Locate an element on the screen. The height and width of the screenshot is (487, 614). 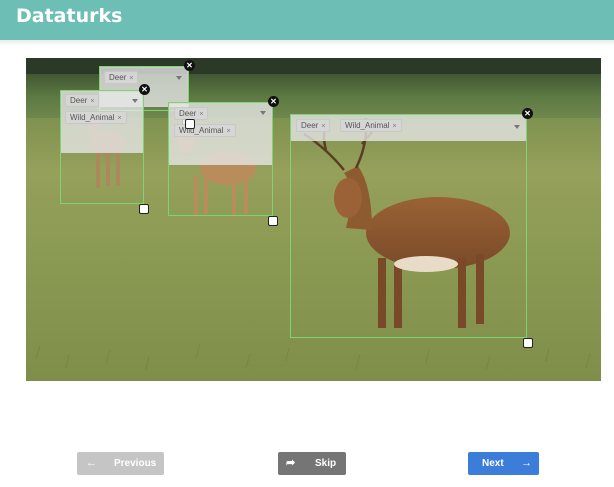
share-forward-icon: ➦ is located at coordinates (291, 463).